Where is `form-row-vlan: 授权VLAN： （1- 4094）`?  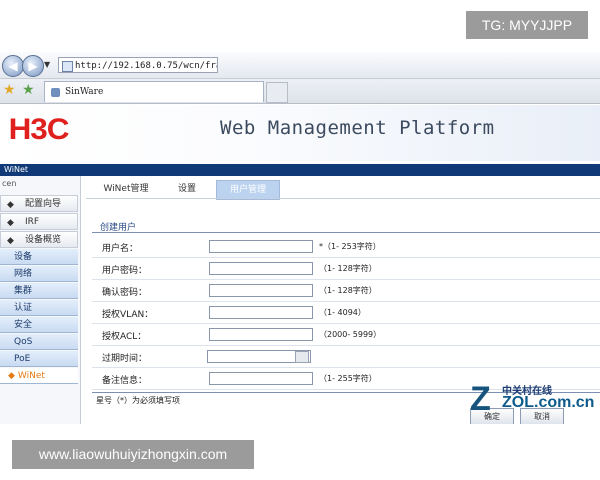 form-row-vlan: 授权VLAN： （1- 4094） is located at coordinates (346, 313).